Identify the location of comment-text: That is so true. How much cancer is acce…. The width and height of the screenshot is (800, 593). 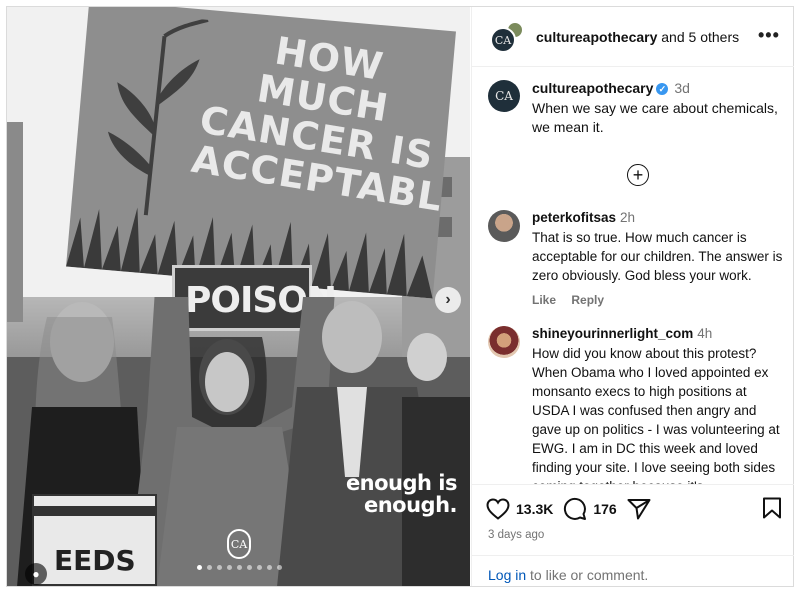
(657, 256).